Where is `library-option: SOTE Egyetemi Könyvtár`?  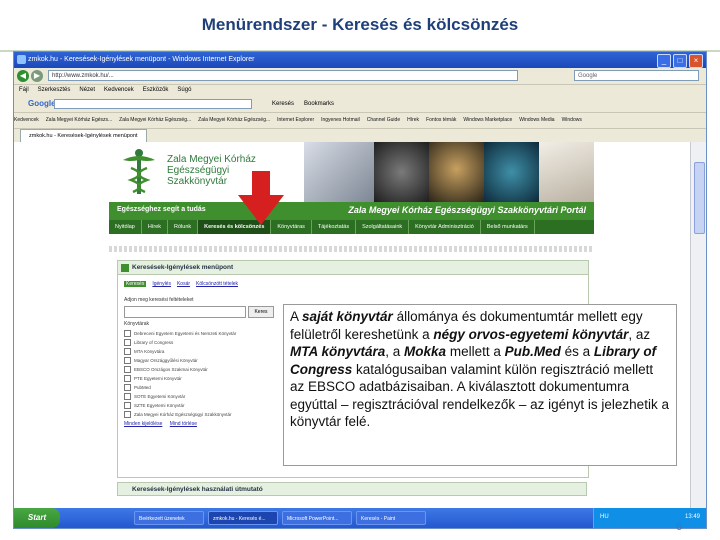
library-option: SOTE Egyetemi Könyvtár is located at coordinates (199, 396).